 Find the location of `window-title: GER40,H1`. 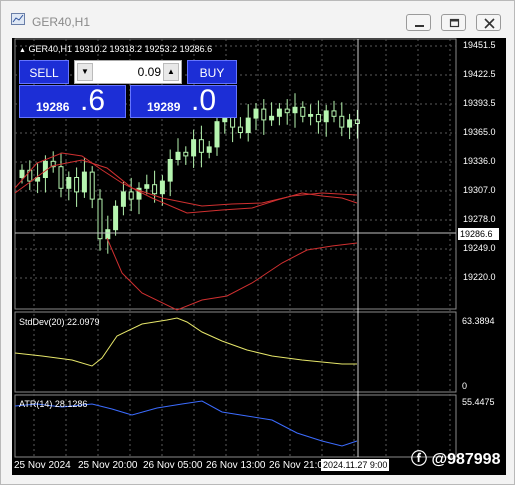

window-title: GER40,H1 is located at coordinates (61, 22).